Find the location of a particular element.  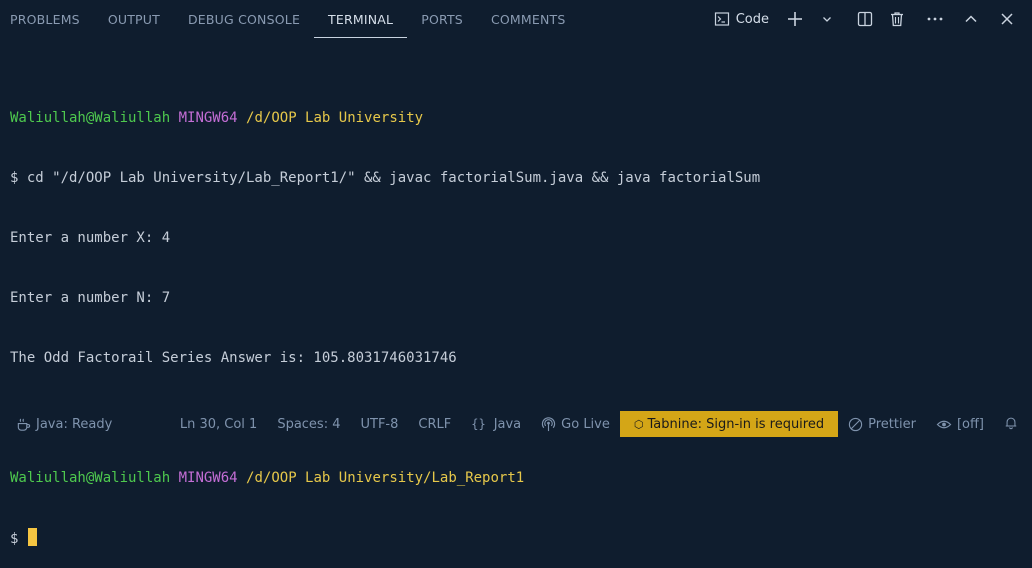

prettier-label: Prettier is located at coordinates (892, 424).